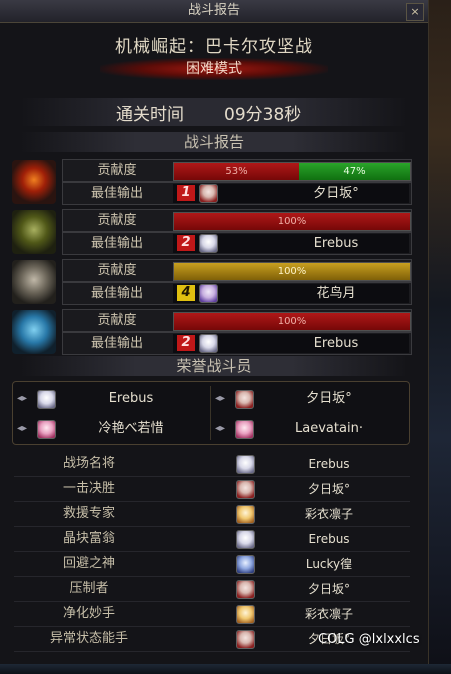 The width and height of the screenshot is (451, 674). I want to click on member-row: 贡献度 100% 最佳输出 2 Erebus, so click(212, 231).